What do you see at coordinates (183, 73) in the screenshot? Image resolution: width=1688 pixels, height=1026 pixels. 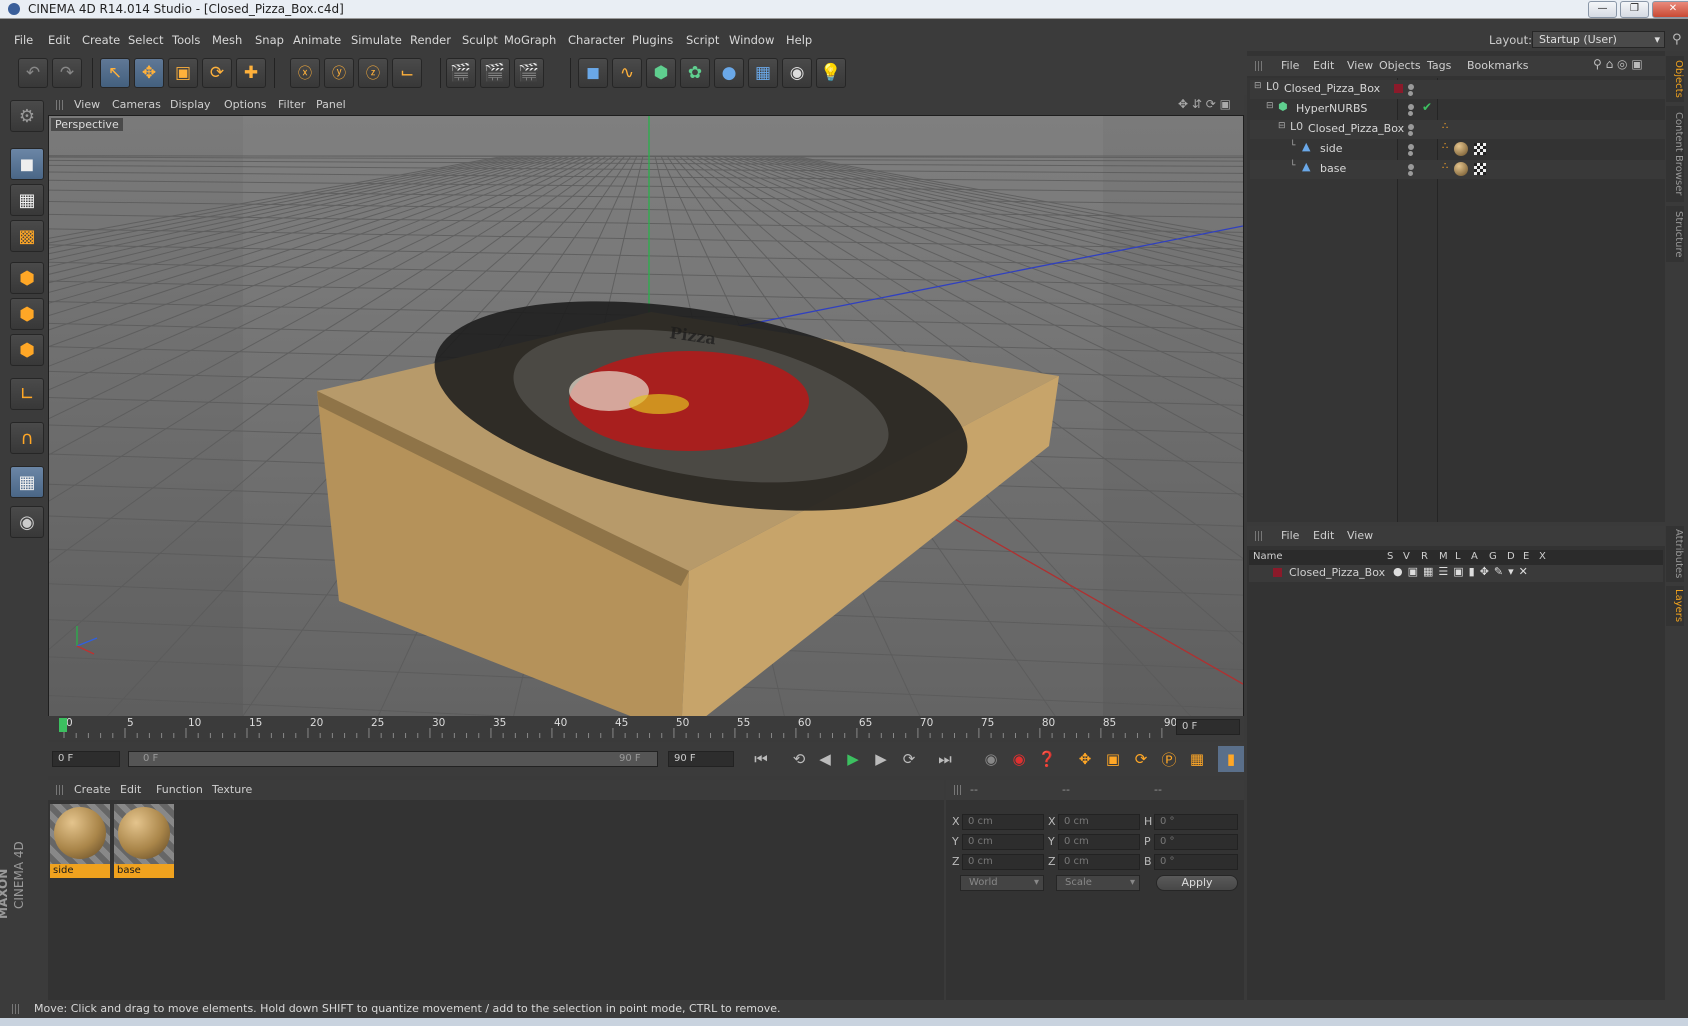 I see `scale-tool-icon: ▣` at bounding box center [183, 73].